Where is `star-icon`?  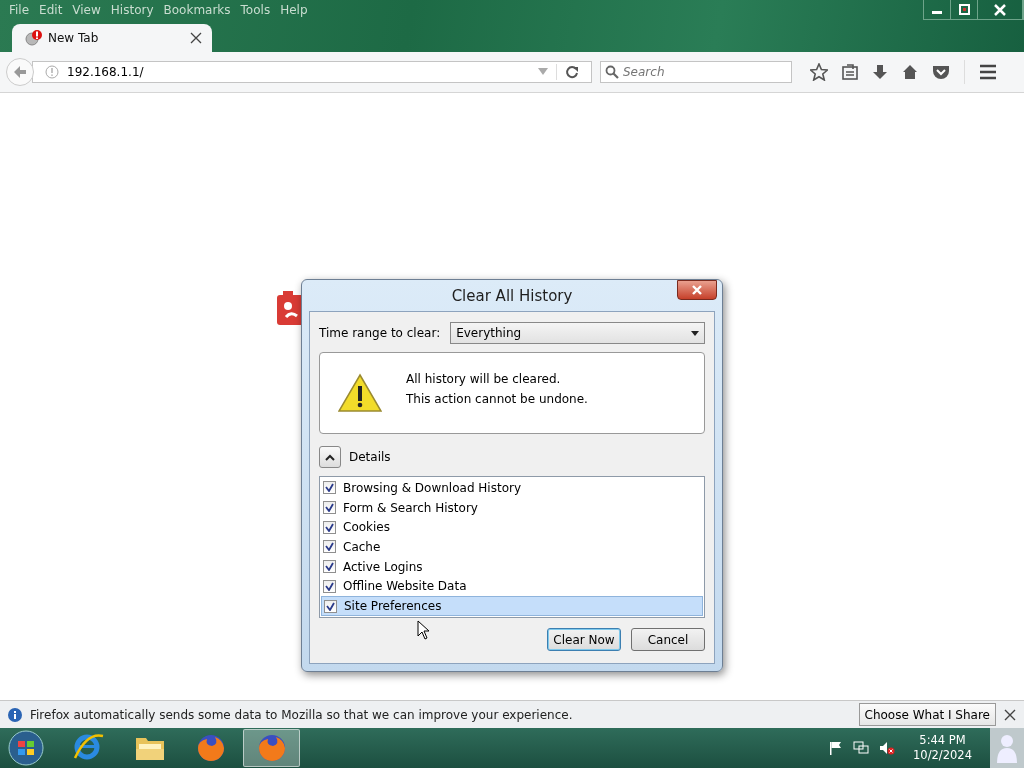
star-icon is located at coordinates (819, 72).